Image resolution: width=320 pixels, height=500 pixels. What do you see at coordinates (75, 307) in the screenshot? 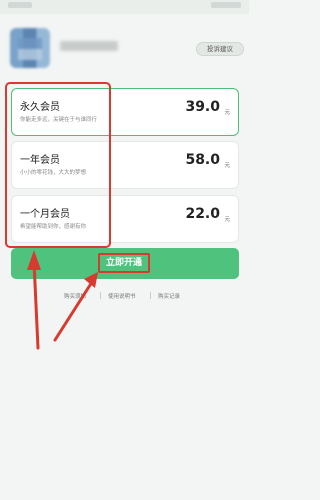
I see `arrow-up-to-button-icon` at bounding box center [75, 307].